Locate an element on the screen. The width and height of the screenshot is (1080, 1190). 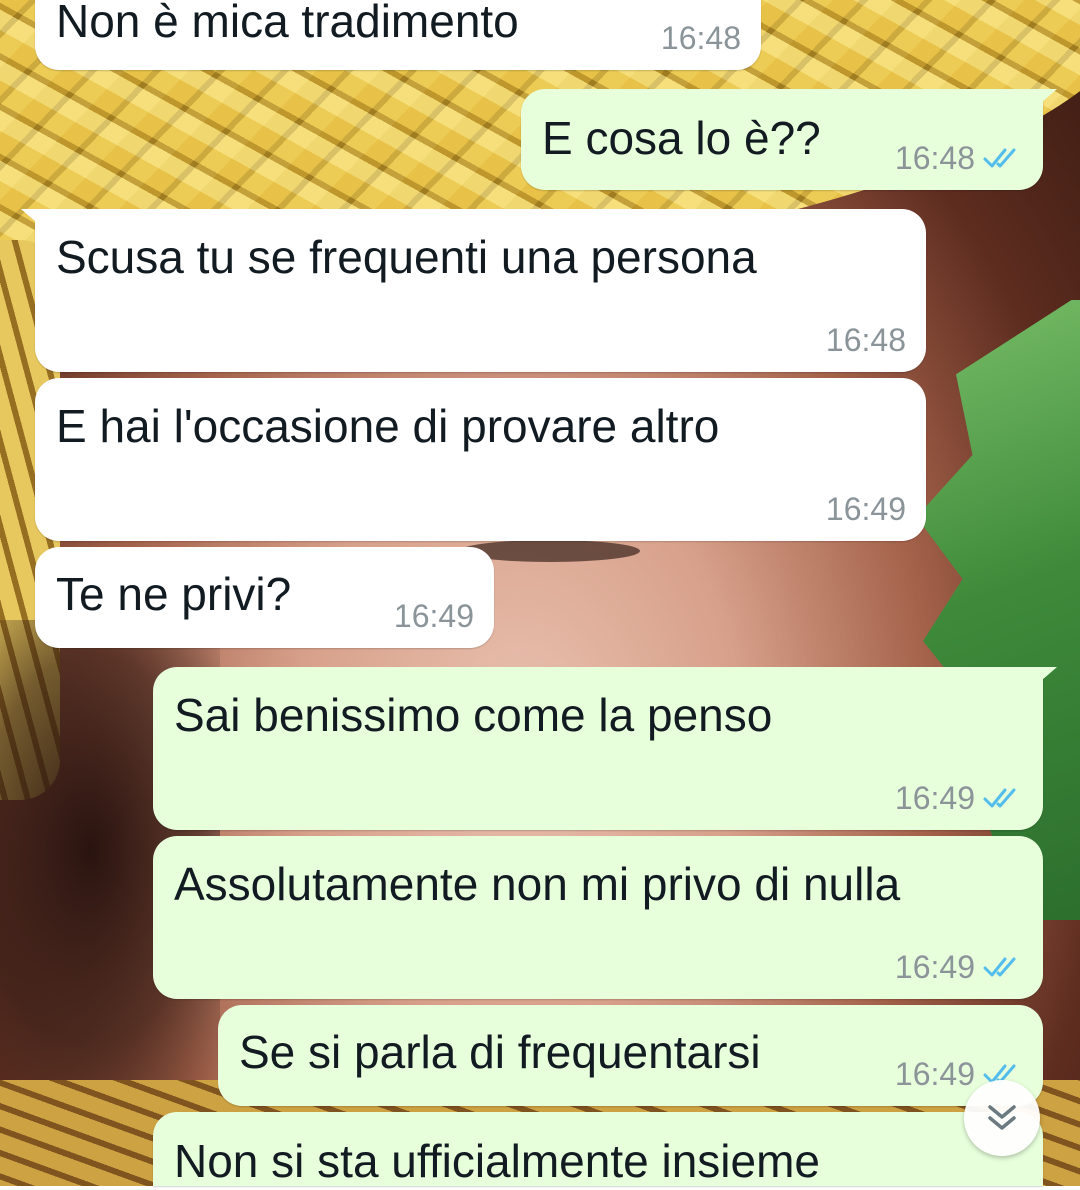
message-bubble-incoming: Te ne privi? 16:49 is located at coordinates (264, 597).